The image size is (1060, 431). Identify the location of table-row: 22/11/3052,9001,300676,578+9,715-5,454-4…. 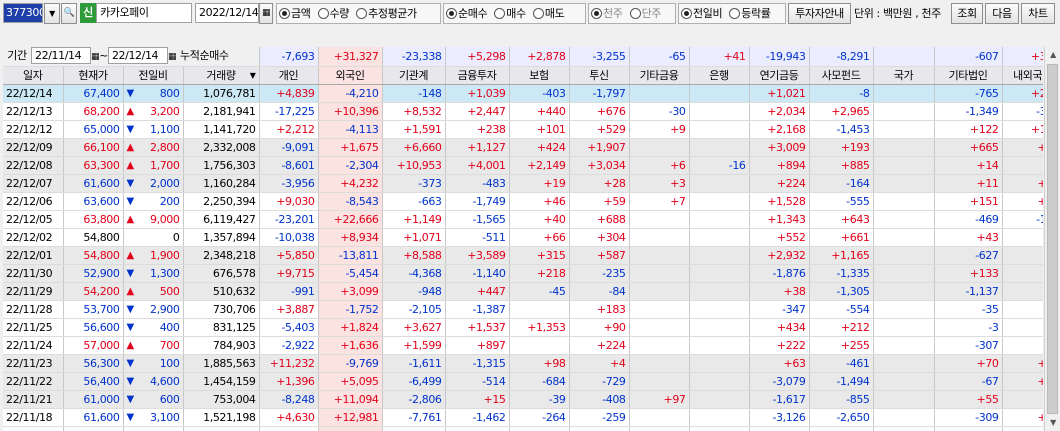
(523, 273).